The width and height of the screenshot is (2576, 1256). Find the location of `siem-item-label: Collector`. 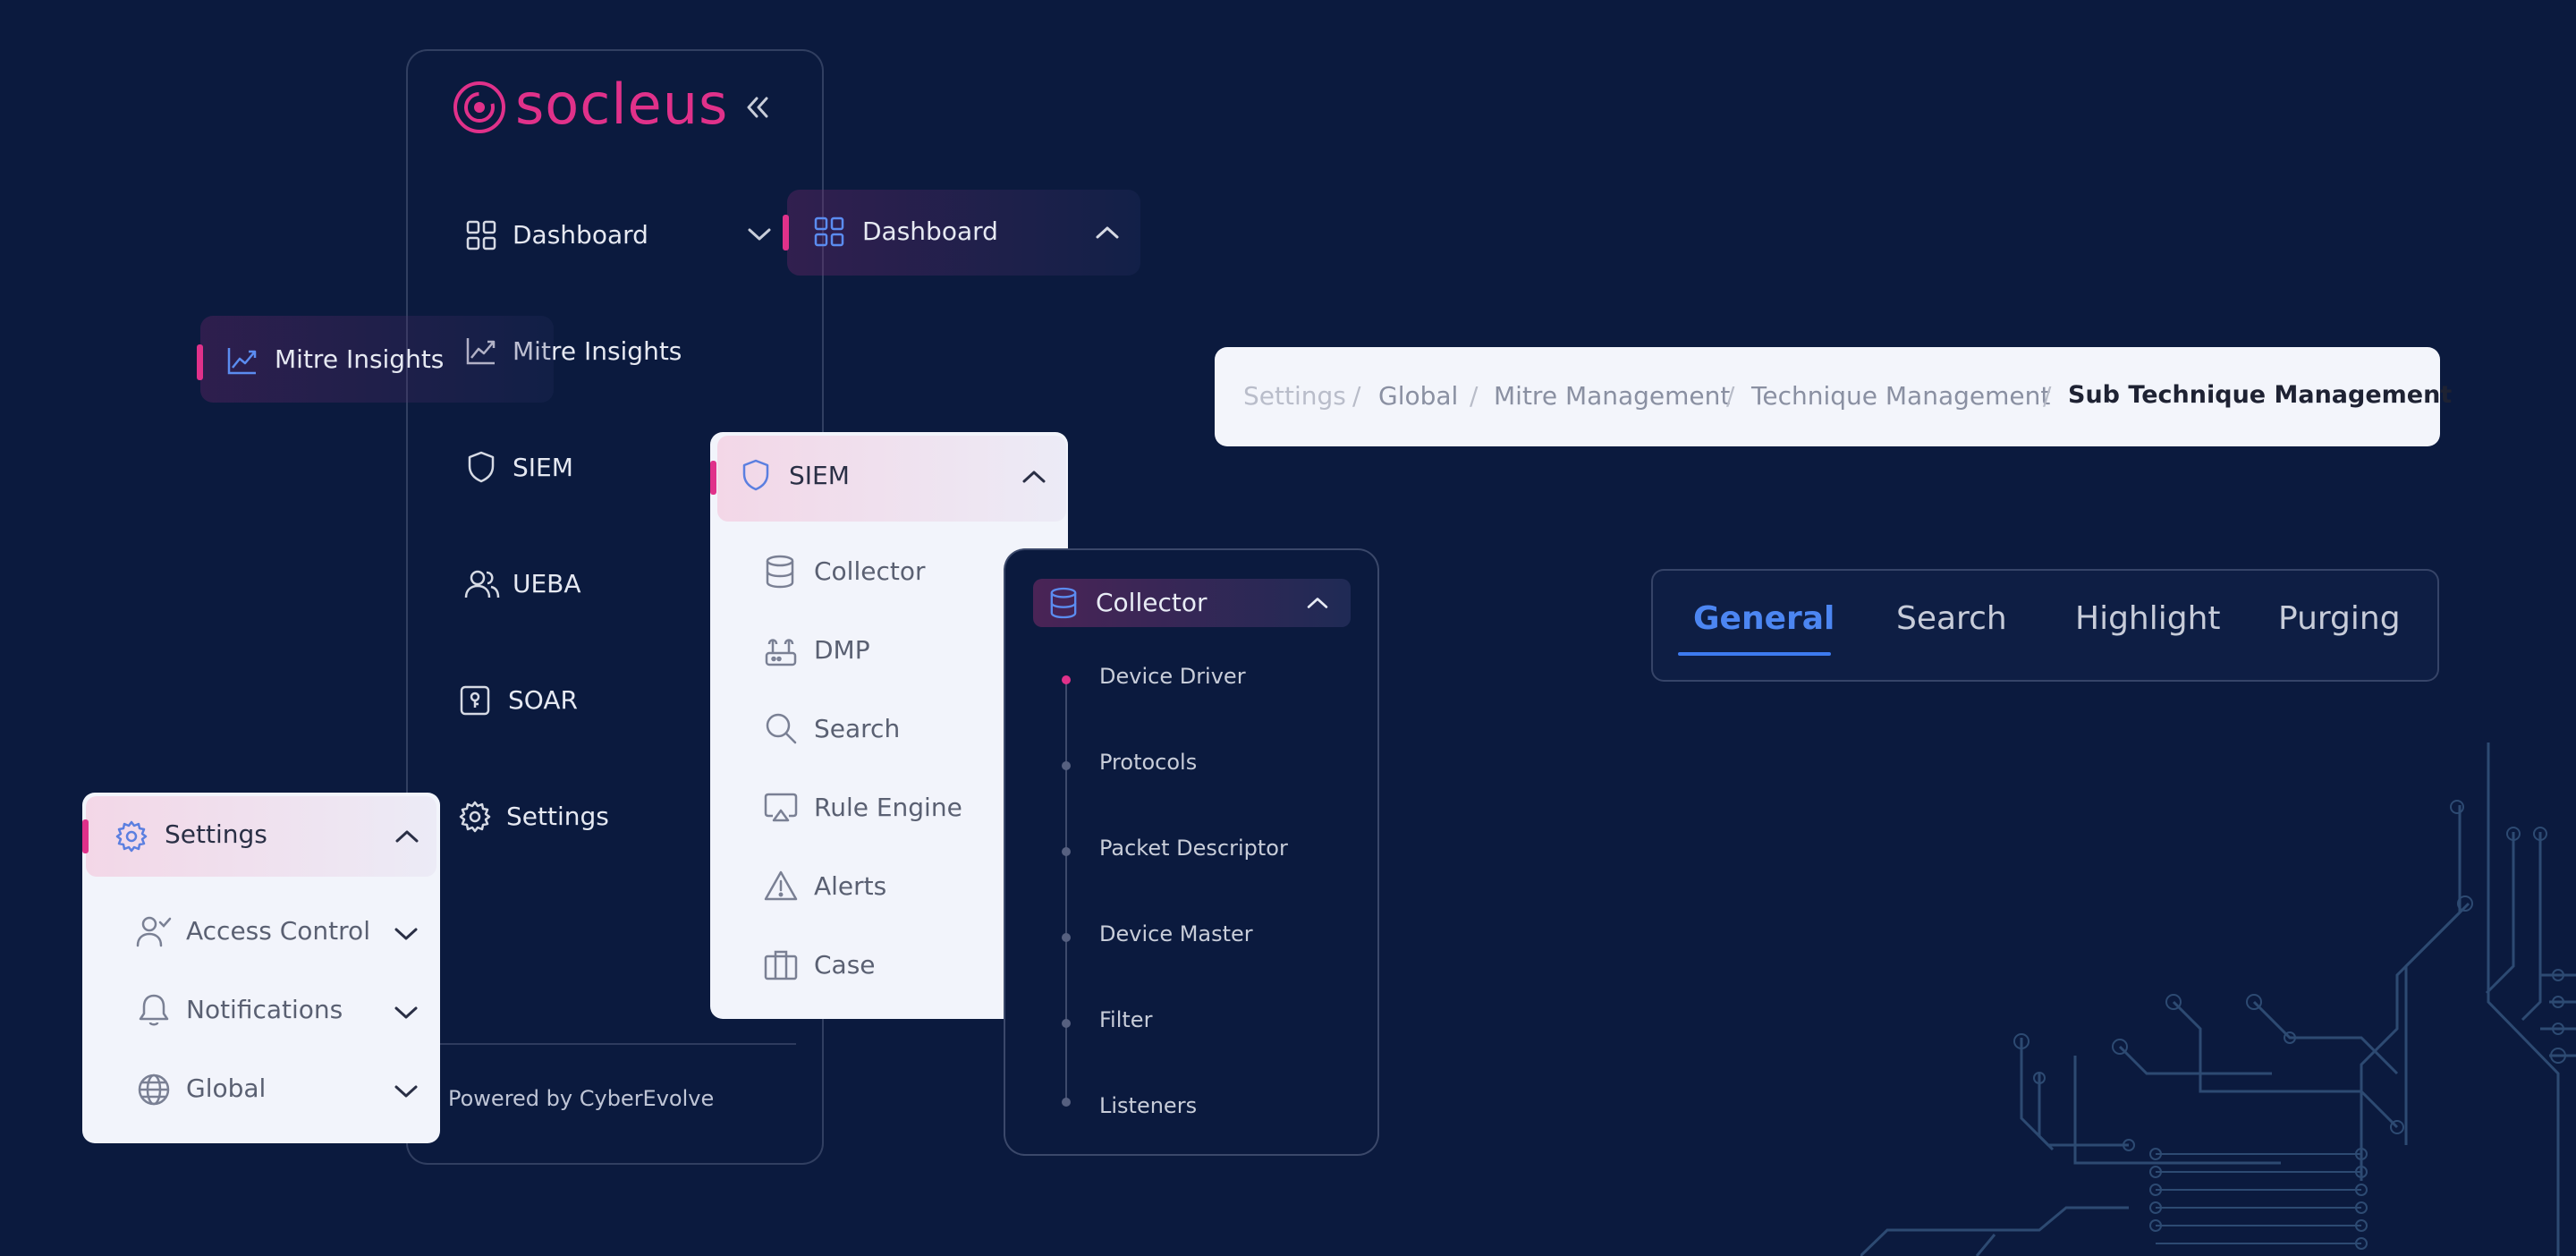

siem-item-label: Collector is located at coordinates (870, 571).